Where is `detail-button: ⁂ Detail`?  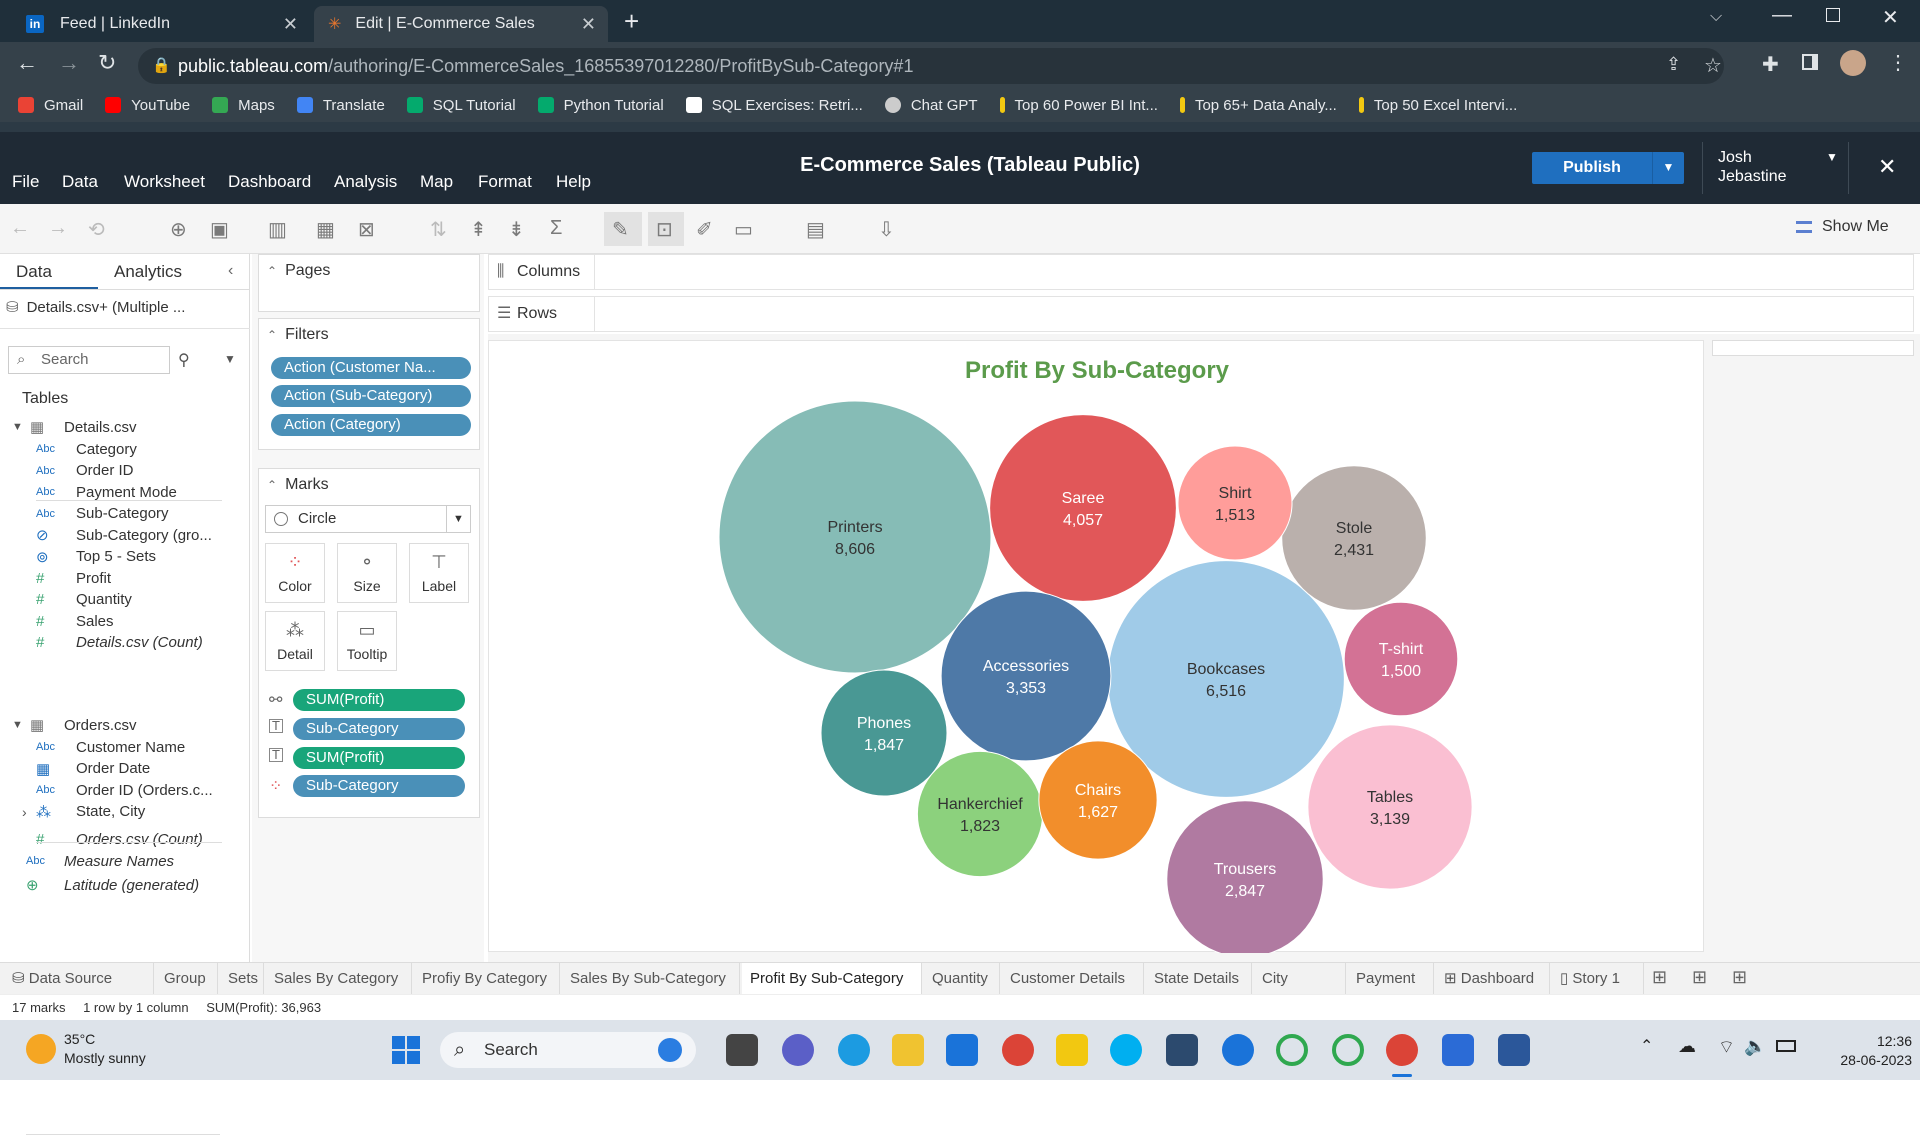 detail-button: ⁂ Detail is located at coordinates (295, 641).